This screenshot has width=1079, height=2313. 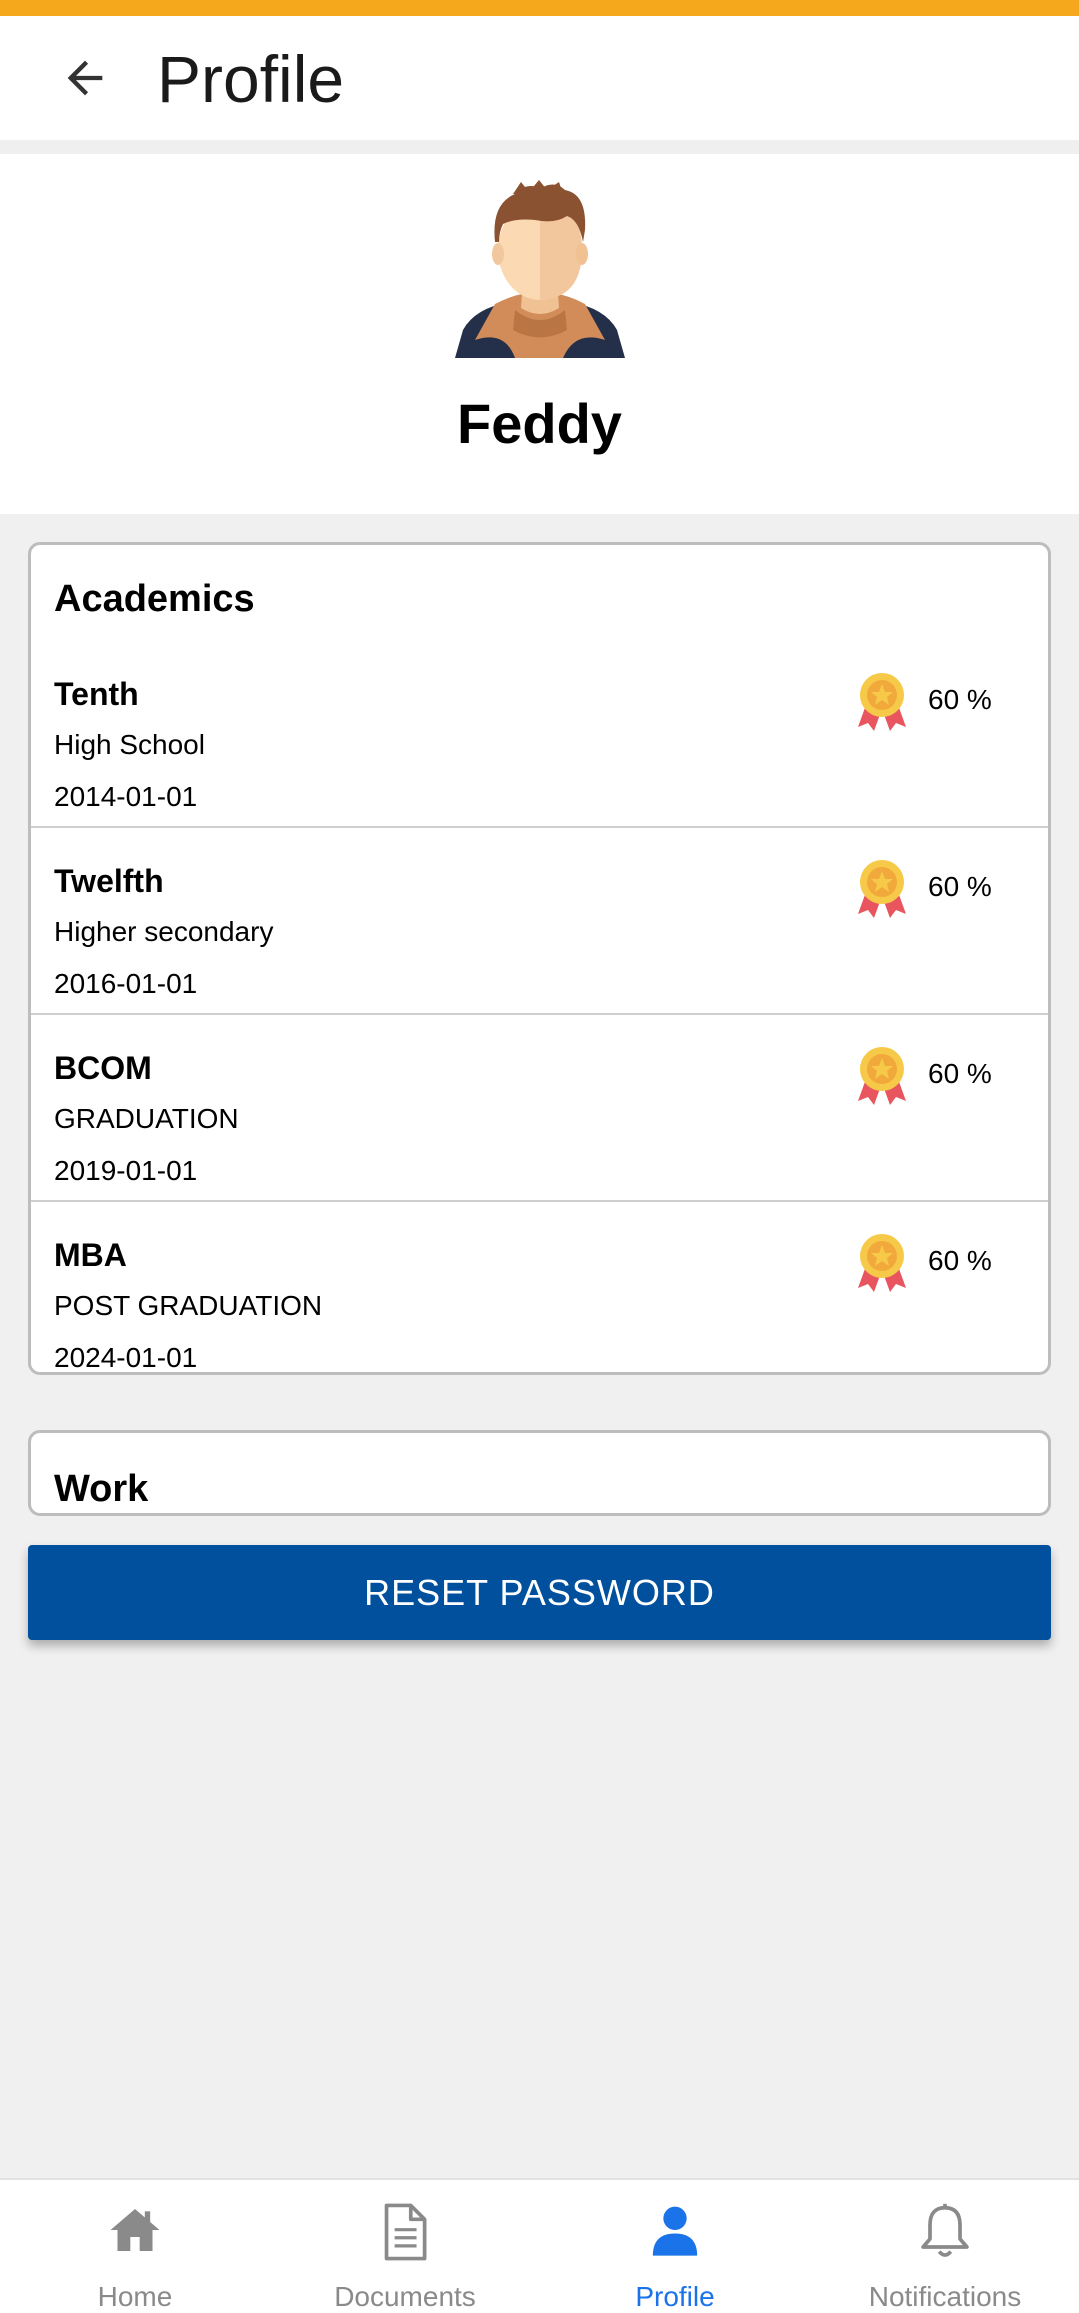 What do you see at coordinates (146, 1118) in the screenshot?
I see `degree-level: GRADUATION` at bounding box center [146, 1118].